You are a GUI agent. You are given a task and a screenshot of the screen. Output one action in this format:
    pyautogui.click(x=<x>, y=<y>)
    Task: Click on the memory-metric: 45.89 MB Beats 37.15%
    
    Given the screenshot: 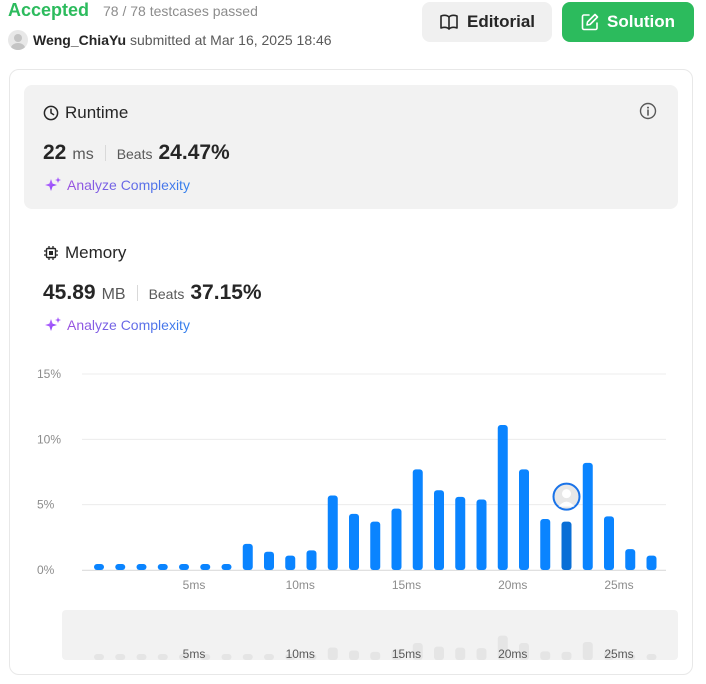 What is the action you would take?
    pyautogui.click(x=152, y=293)
    